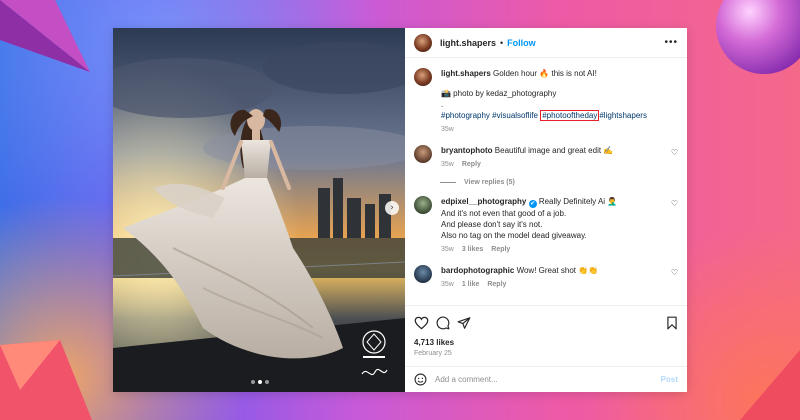 The width and height of the screenshot is (800, 420). I want to click on highlighted-hashtag: #photooftheday, so click(570, 115).